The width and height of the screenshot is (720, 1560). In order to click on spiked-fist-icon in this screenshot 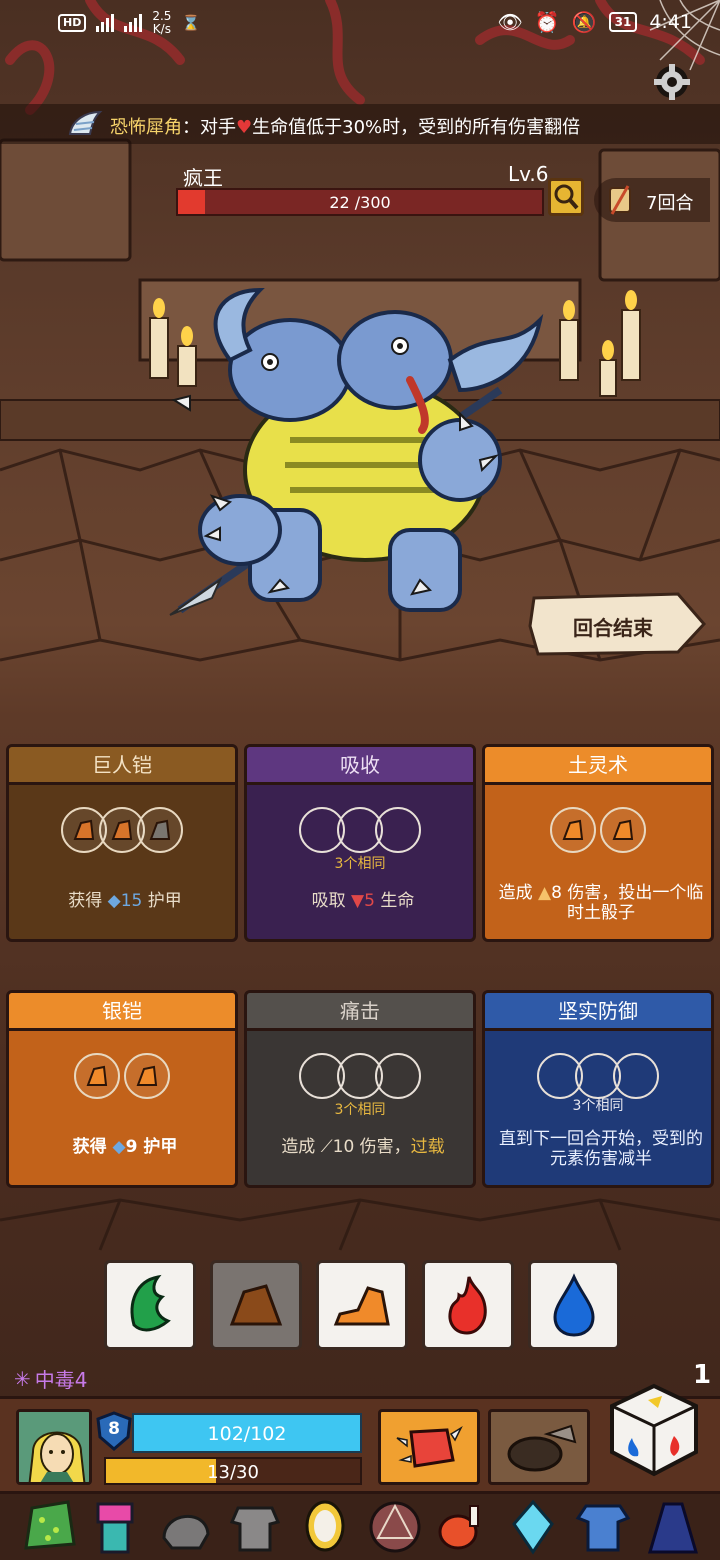, I will do `click(429, 1447)`.